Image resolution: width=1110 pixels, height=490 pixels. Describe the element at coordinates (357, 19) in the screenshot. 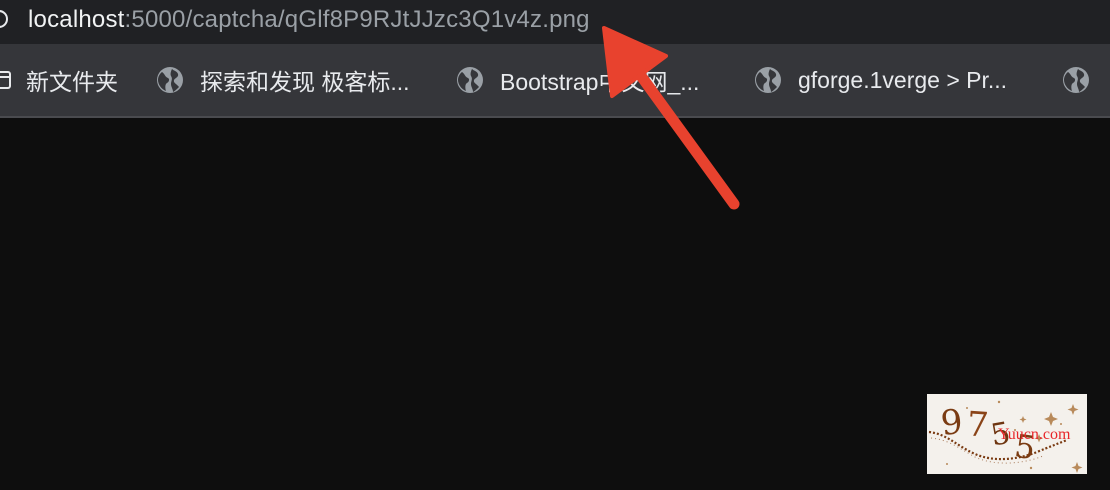

I see `url-path: :5000/captcha/qGlf8P9RJtJJzc3Q1v4z.png` at that location.